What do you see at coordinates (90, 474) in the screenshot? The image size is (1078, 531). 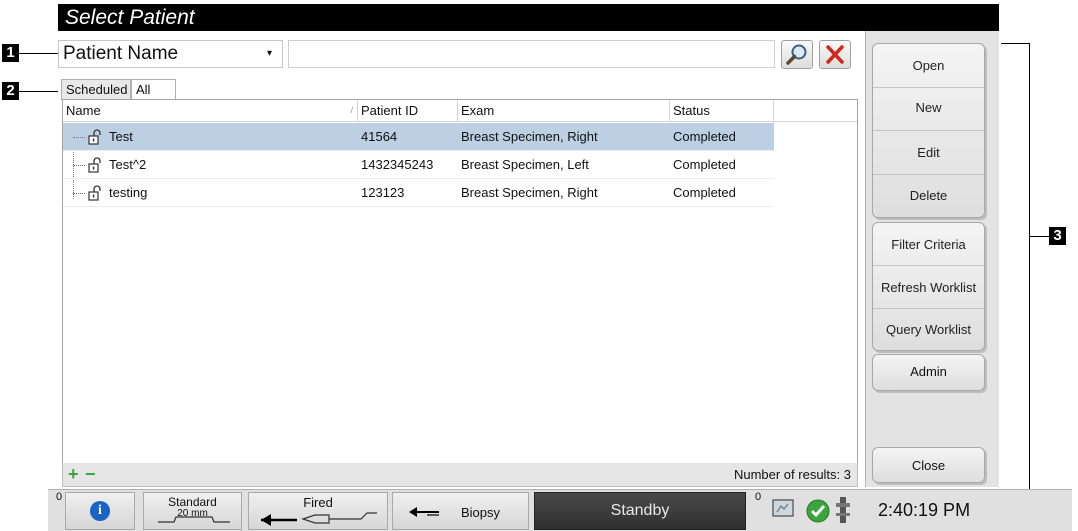 I see `collapse-all-icon: −` at bounding box center [90, 474].